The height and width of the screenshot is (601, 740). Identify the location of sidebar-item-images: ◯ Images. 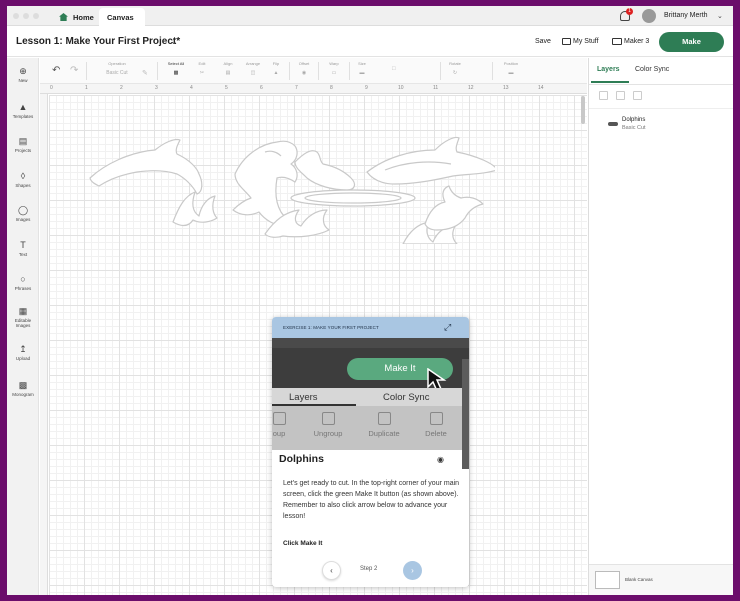
(23, 218).